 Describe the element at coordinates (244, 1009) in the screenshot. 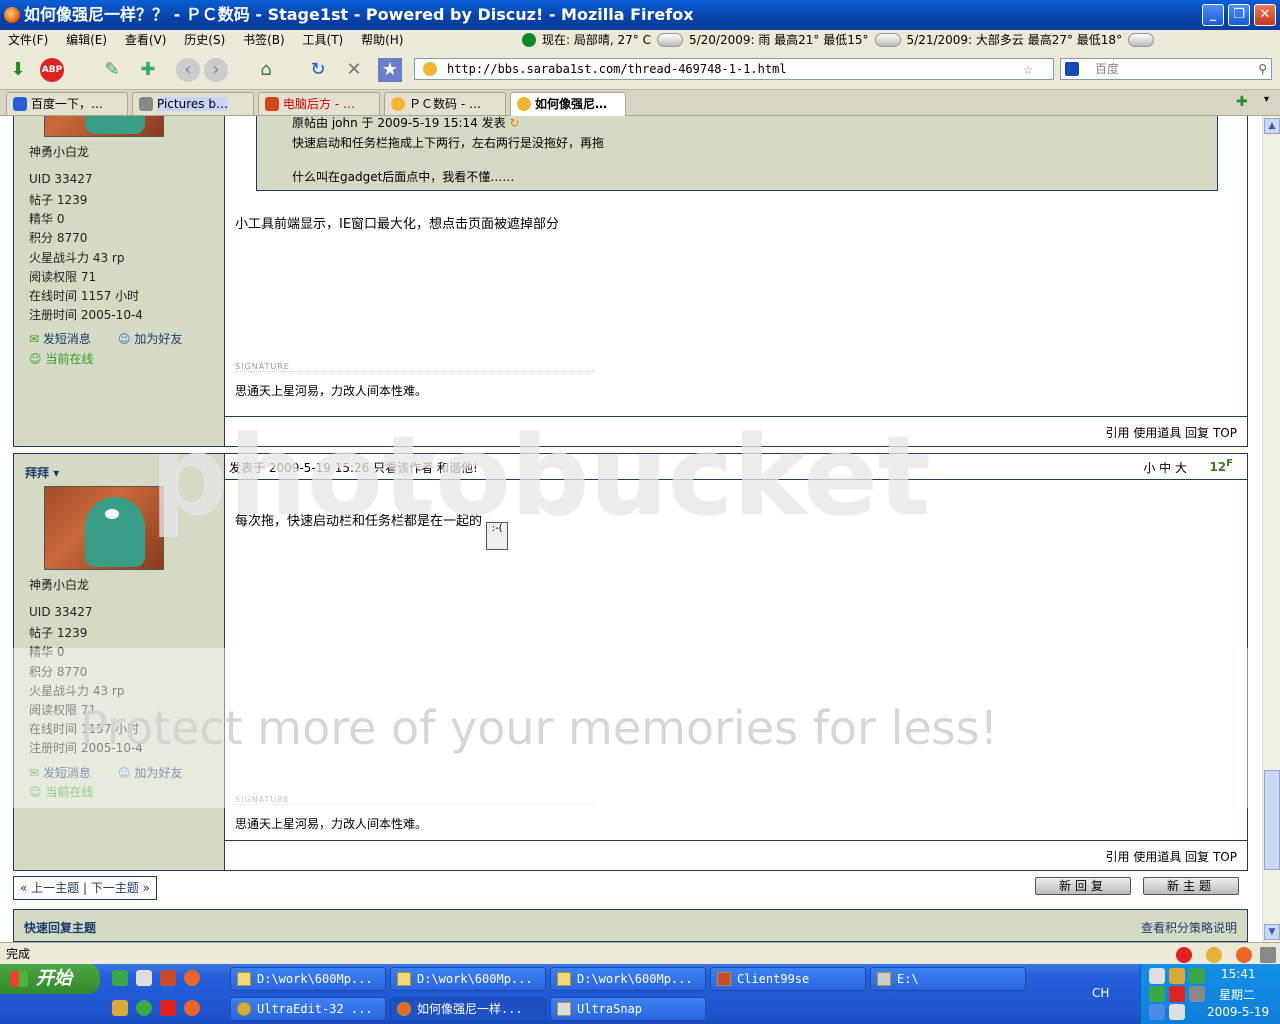

I see `ultraedit-icon` at that location.